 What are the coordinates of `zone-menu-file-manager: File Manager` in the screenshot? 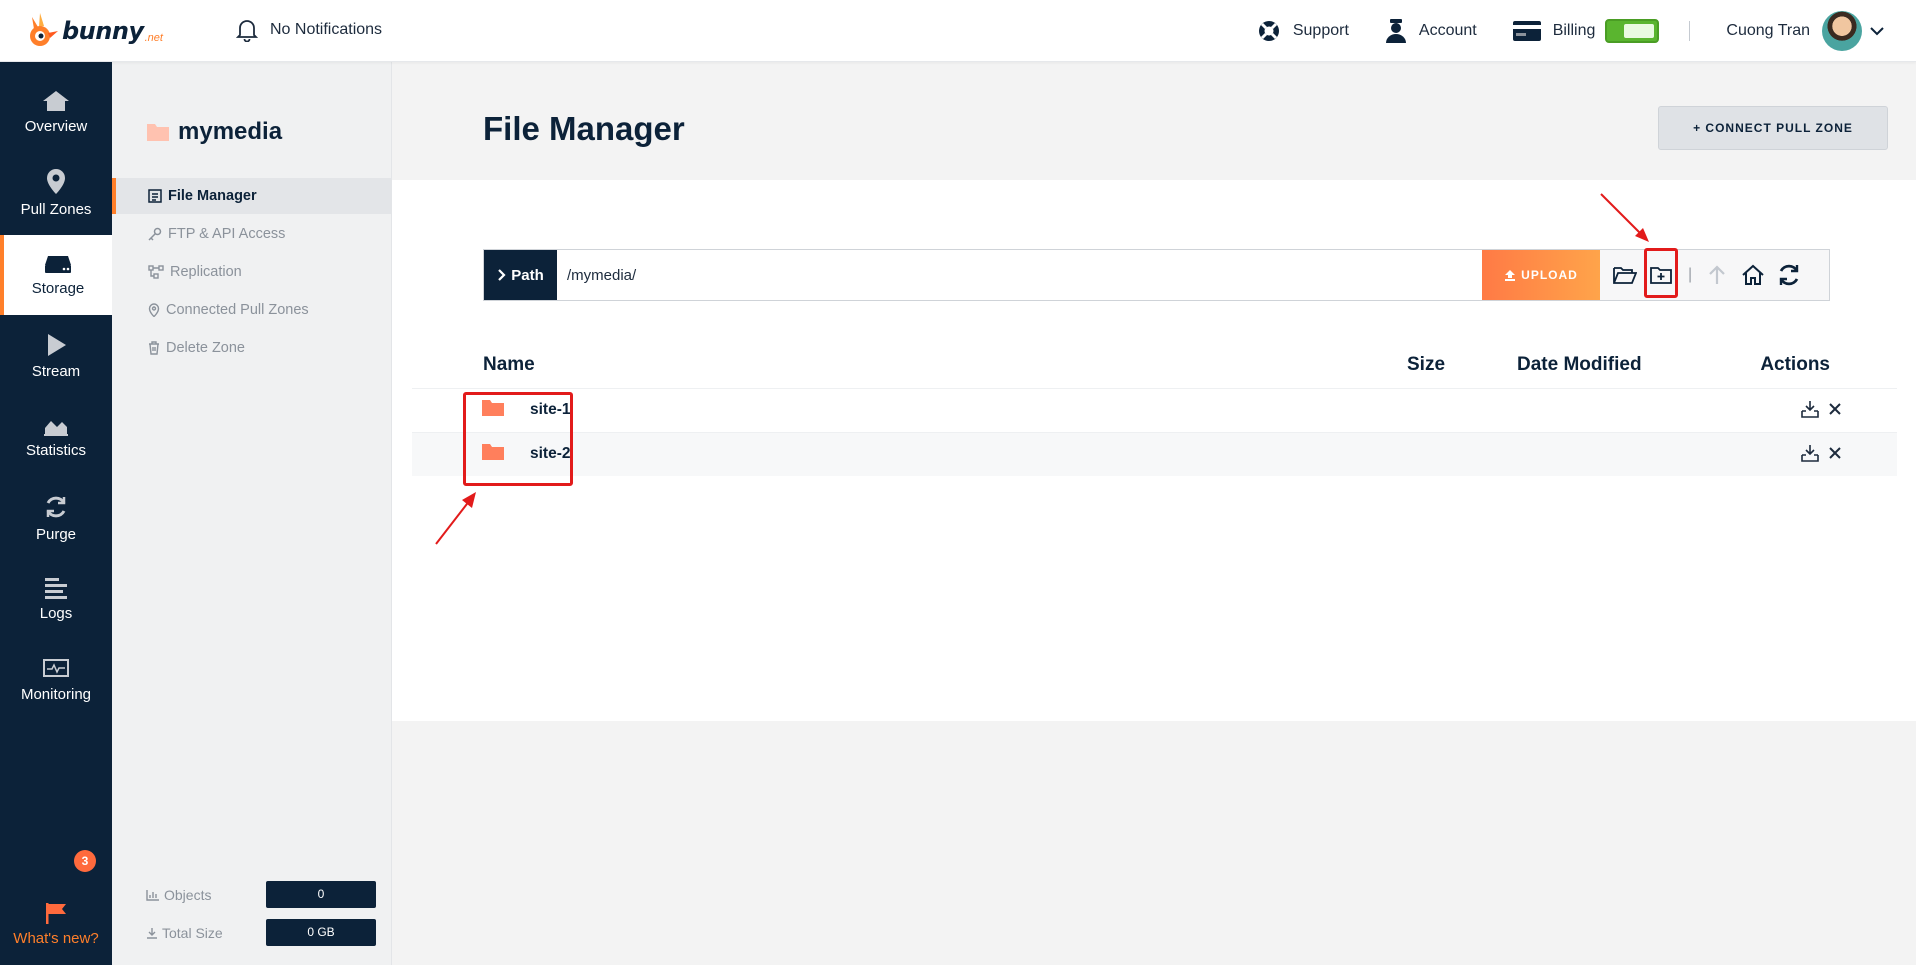 It's located at (252, 196).